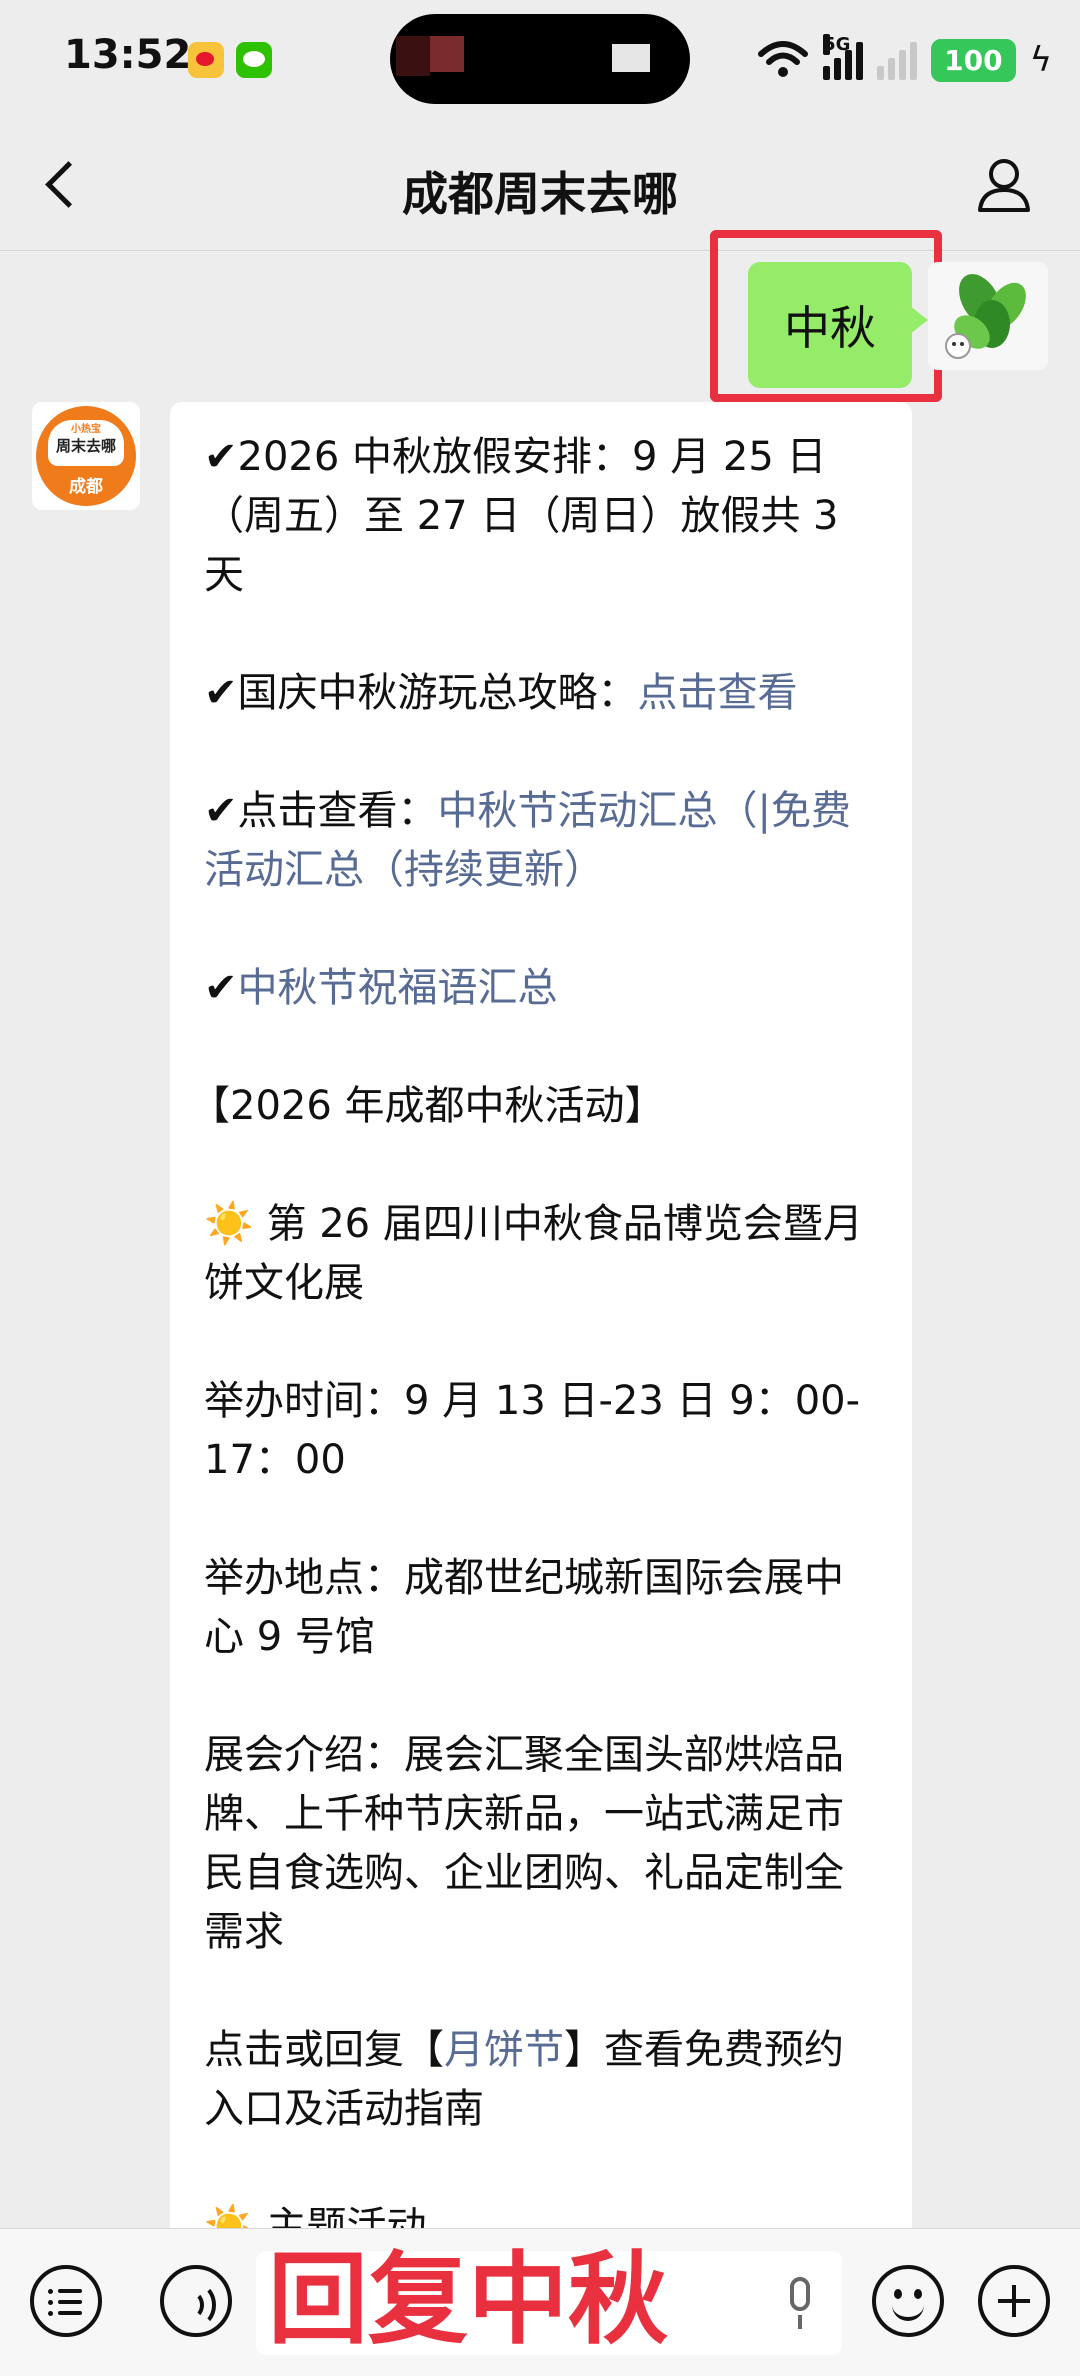  Describe the element at coordinates (1004, 184) in the screenshot. I see `person-icon` at that location.